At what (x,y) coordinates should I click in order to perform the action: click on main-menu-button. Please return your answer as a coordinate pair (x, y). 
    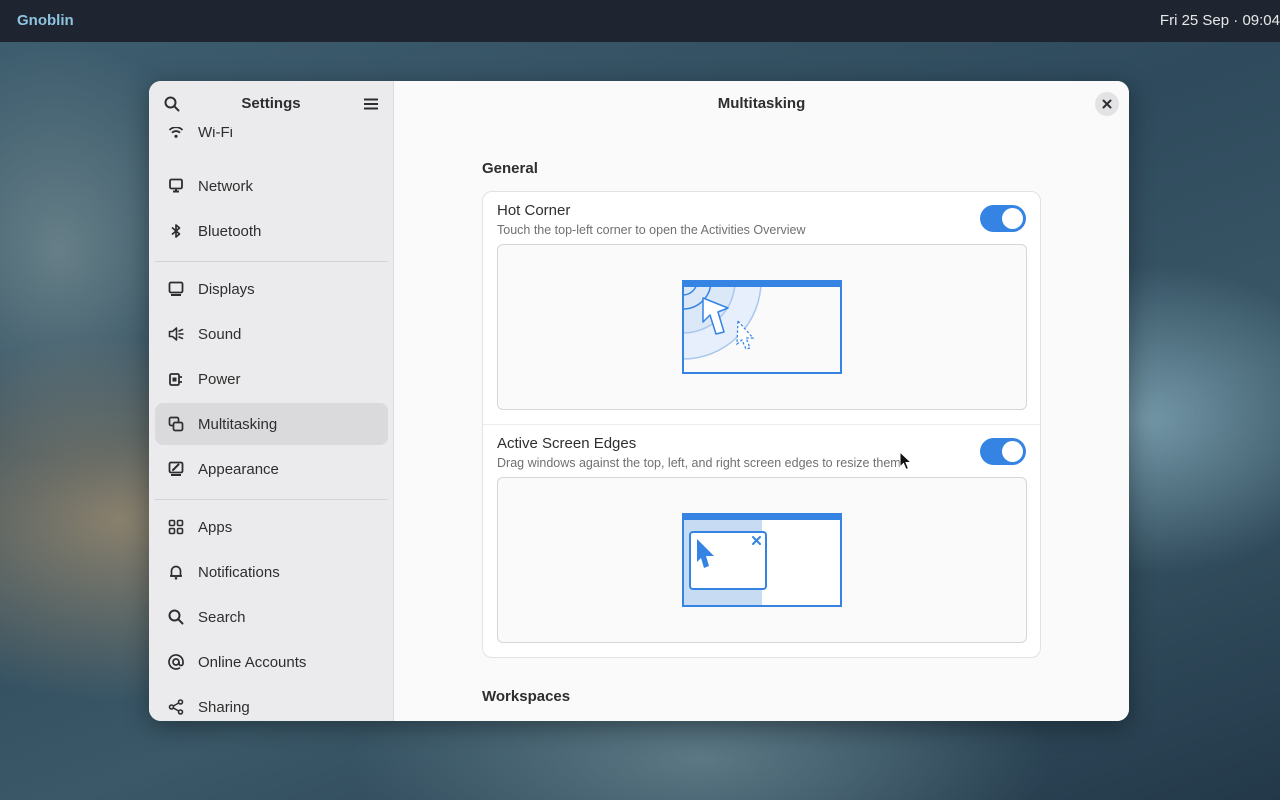
    Looking at the image, I should click on (371, 104).